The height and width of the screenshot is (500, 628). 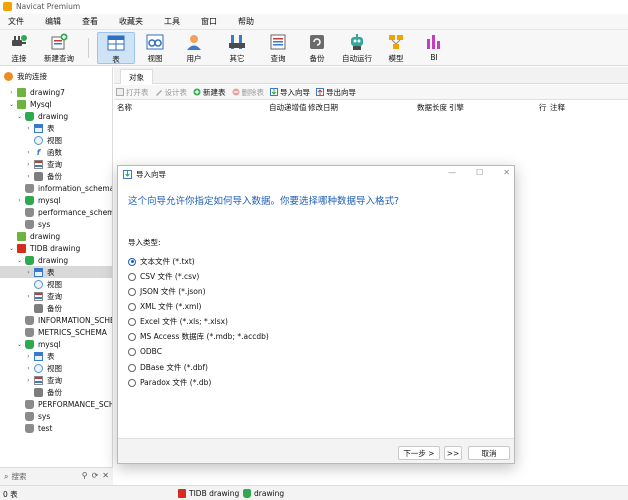 I want to click on tree-item-drawing7: › drawing7, so click(x=56, y=92).